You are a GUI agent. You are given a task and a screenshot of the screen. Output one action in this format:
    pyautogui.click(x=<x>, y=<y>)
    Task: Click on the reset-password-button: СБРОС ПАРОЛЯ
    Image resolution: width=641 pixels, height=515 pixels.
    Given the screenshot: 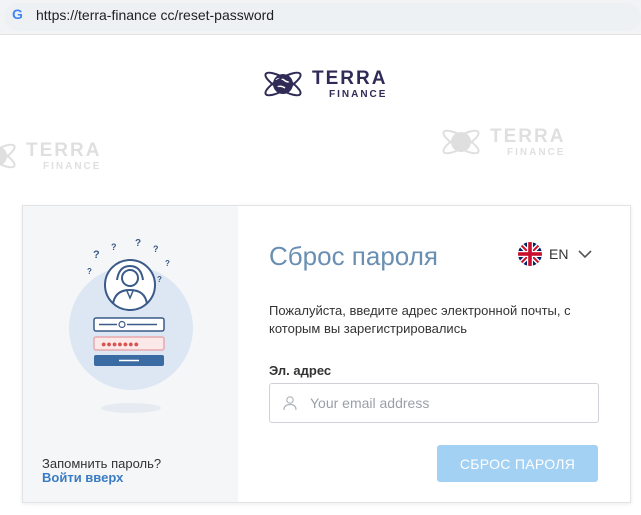 What is the action you would take?
    pyautogui.click(x=517, y=463)
    